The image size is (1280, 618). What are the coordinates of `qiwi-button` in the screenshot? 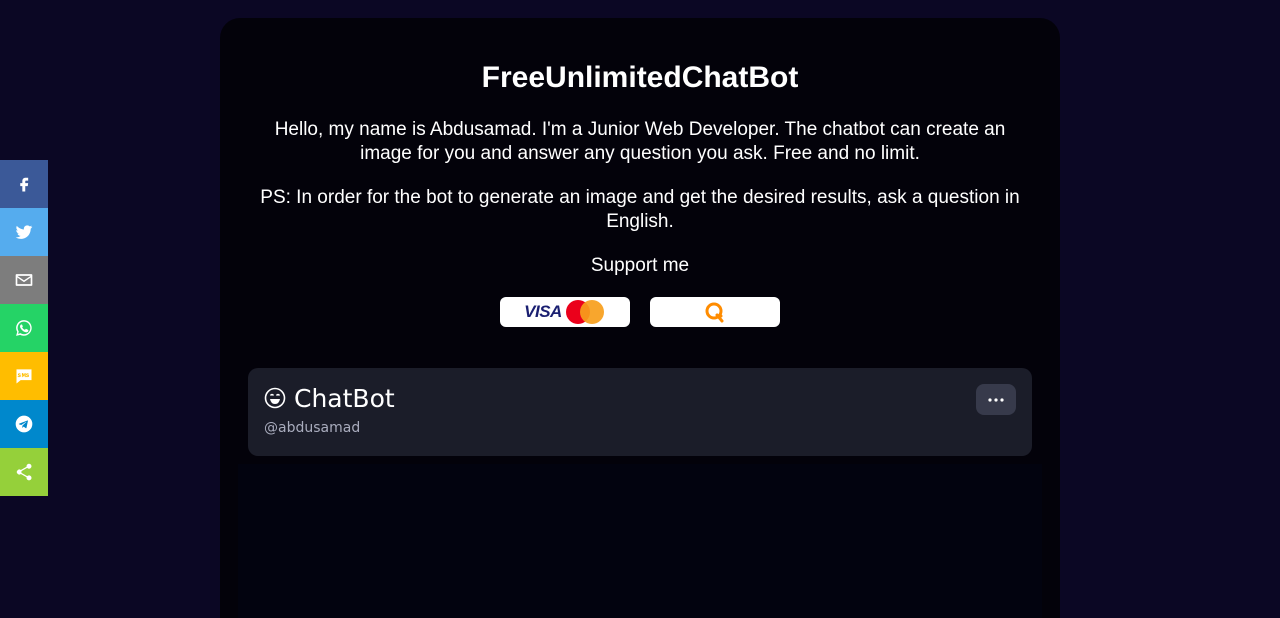 It's located at (715, 312).